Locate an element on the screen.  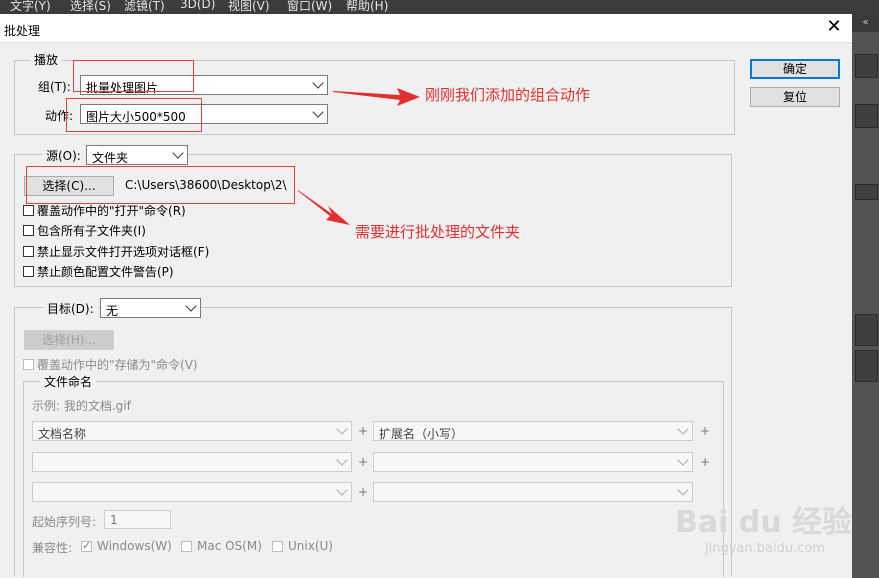
baidu-watermark-url: jingyan.baidu.com is located at coordinates (765, 548).